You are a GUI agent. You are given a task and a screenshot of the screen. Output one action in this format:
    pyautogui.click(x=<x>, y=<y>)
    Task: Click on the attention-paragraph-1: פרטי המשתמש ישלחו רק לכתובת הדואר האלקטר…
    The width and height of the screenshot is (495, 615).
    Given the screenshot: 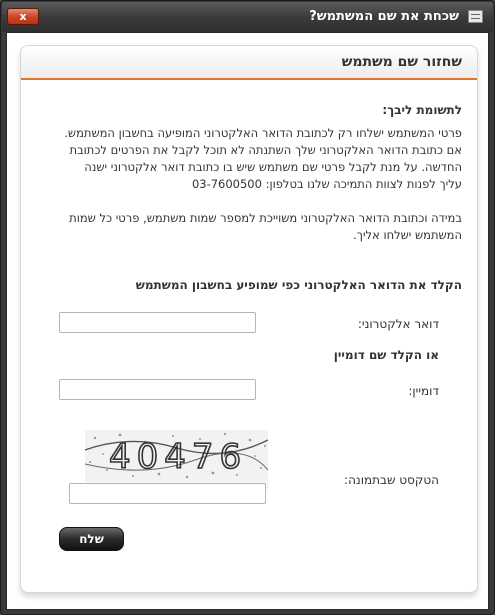 What is the action you would take?
    pyautogui.click(x=263, y=158)
    